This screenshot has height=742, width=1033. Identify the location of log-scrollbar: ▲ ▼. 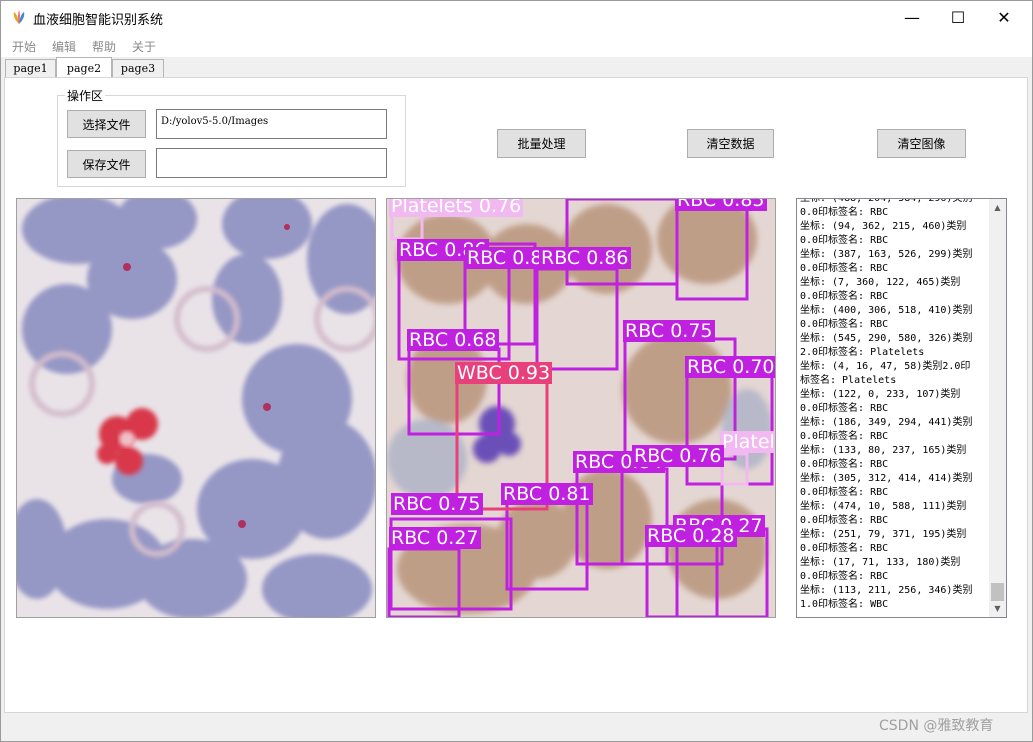
(997, 408).